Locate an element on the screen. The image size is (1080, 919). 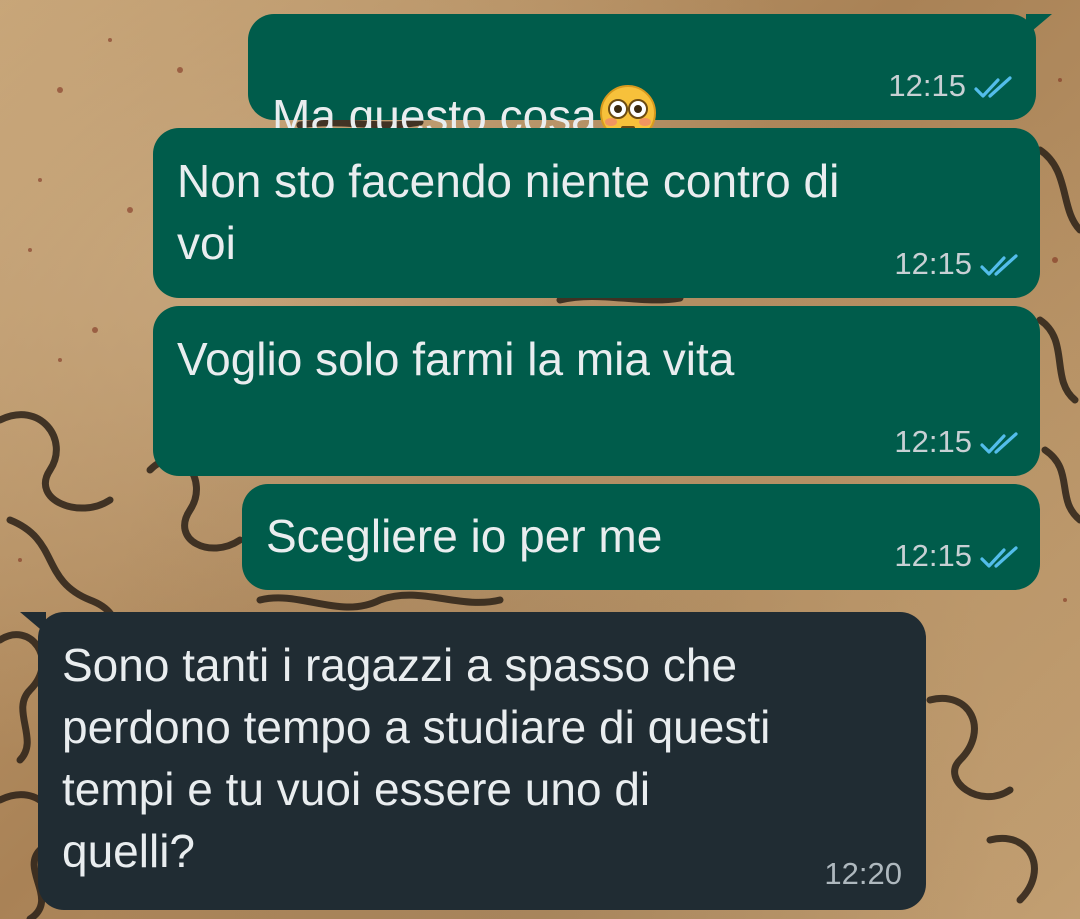
message-meta: 12:20 is located at coordinates (863, 874).